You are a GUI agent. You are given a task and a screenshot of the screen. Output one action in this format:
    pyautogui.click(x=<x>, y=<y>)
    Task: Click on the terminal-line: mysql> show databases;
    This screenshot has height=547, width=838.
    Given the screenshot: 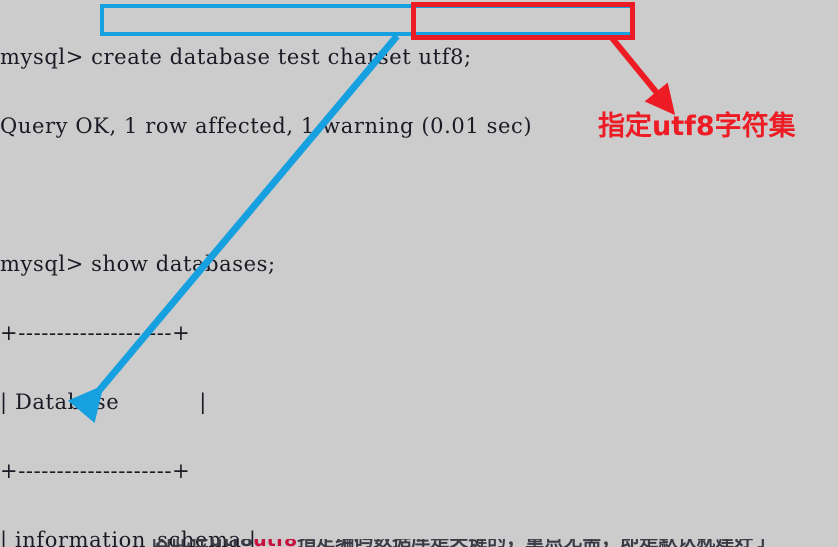 What is the action you would take?
    pyautogui.click(x=138, y=264)
    